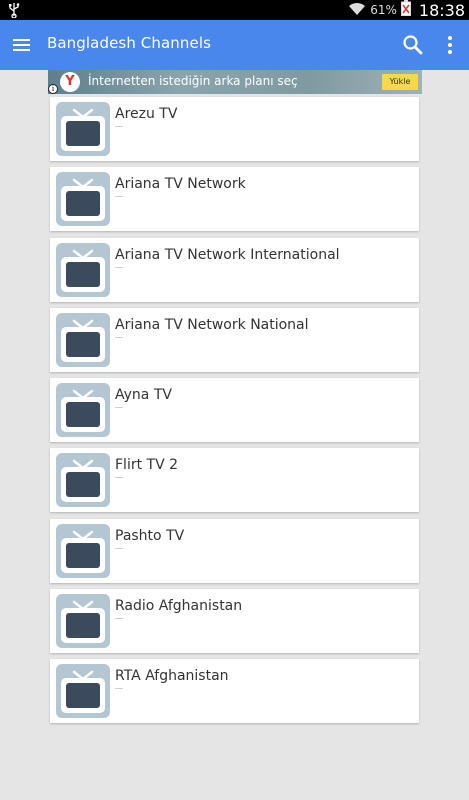  What do you see at coordinates (234, 10) in the screenshot?
I see `status-bar: 61% 18:38` at bounding box center [234, 10].